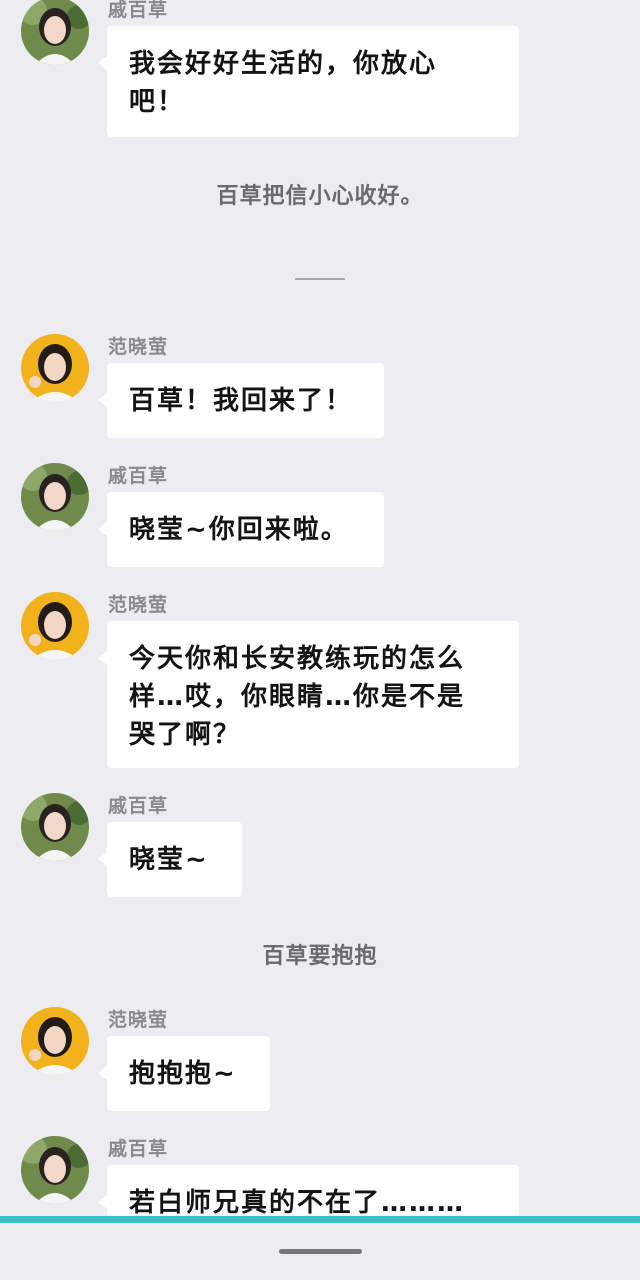 The height and width of the screenshot is (1280, 640). Describe the element at coordinates (308, 81) in the screenshot. I see `message-bubble: 我会好好生活的，你放心 吧！` at that location.